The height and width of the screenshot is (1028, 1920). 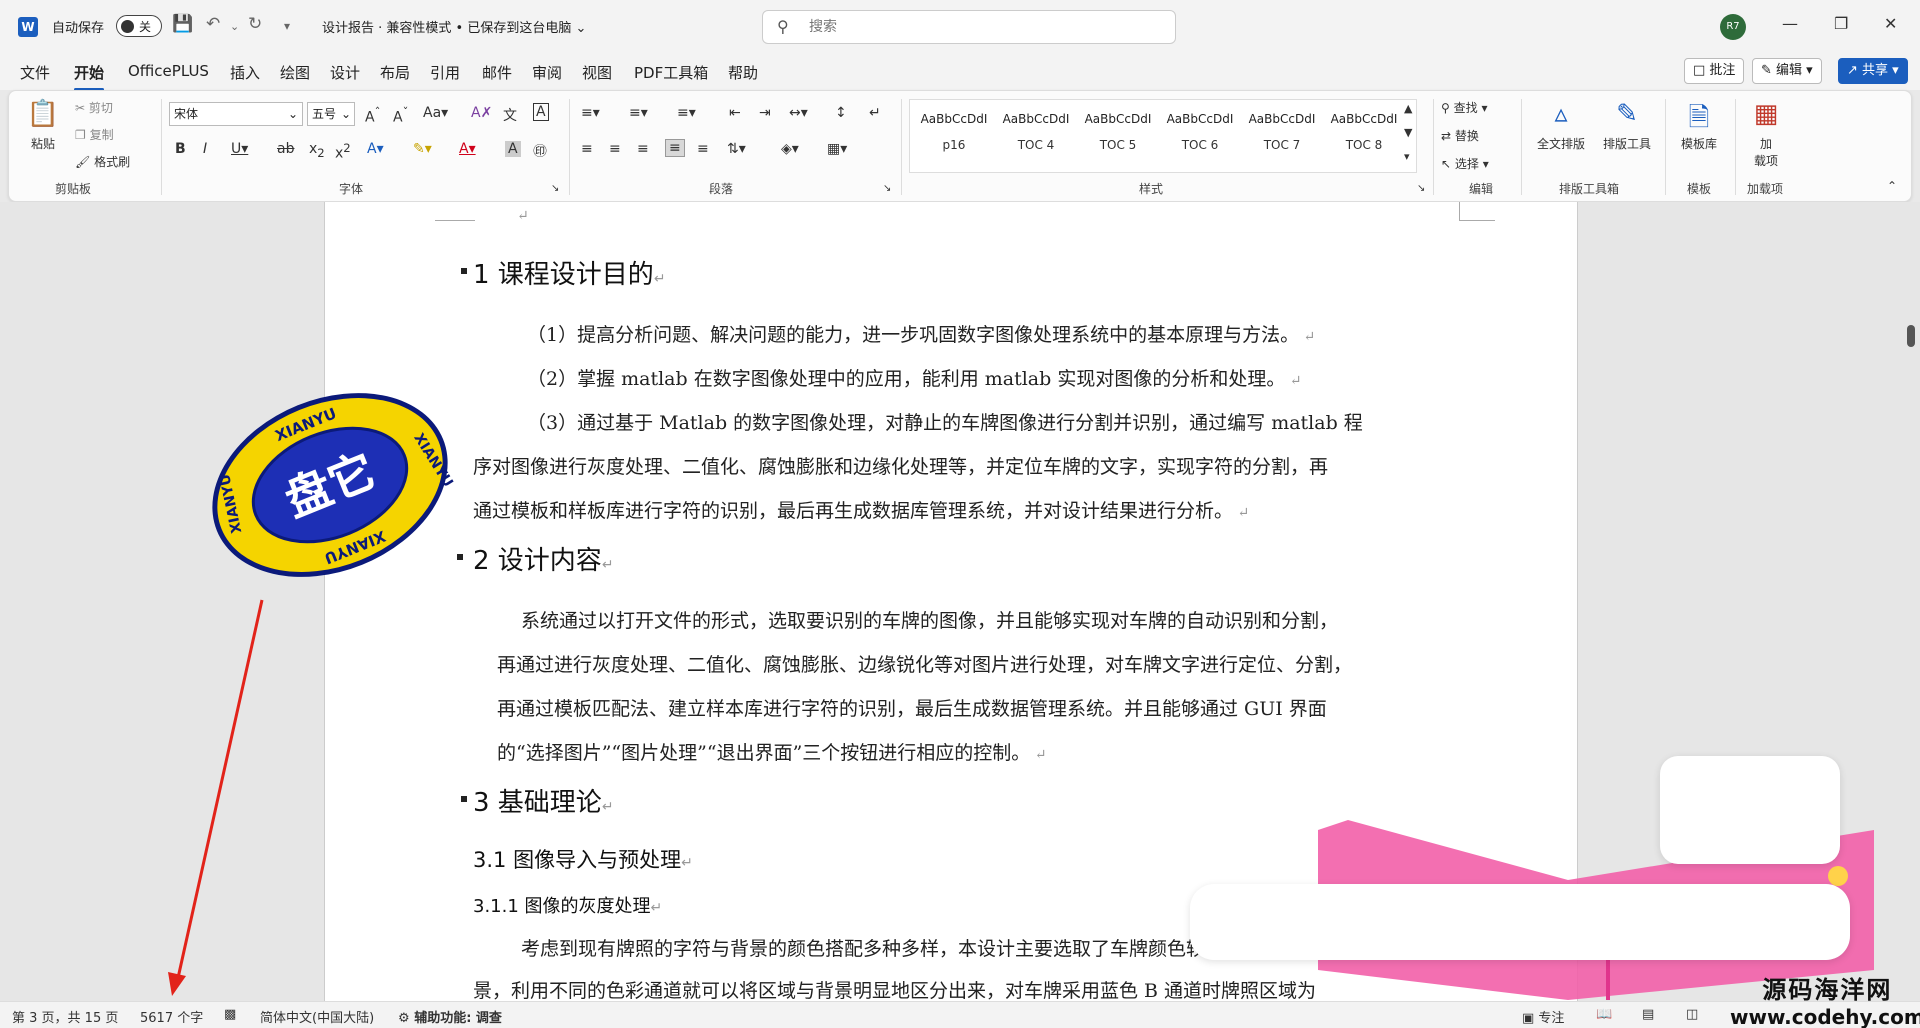 What do you see at coordinates (736, 149) in the screenshot?
I see `line-spacing-icon: ⇅▾` at bounding box center [736, 149].